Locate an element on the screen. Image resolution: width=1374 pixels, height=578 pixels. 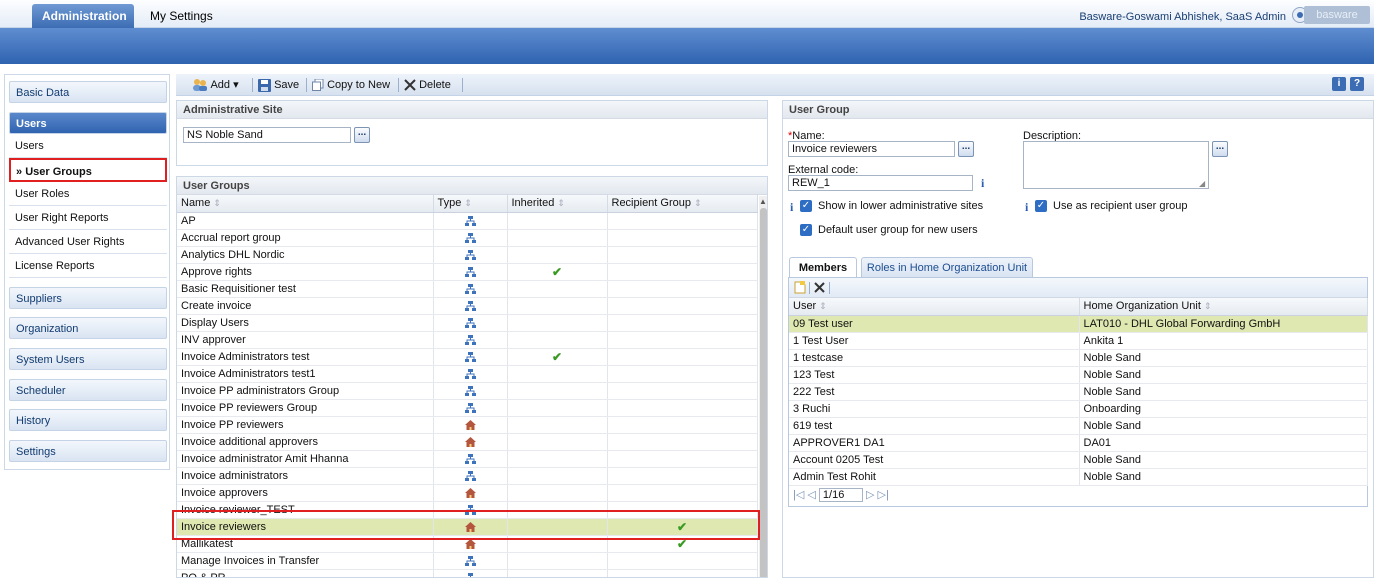
table-row: AP is located at coordinates (467, 220).